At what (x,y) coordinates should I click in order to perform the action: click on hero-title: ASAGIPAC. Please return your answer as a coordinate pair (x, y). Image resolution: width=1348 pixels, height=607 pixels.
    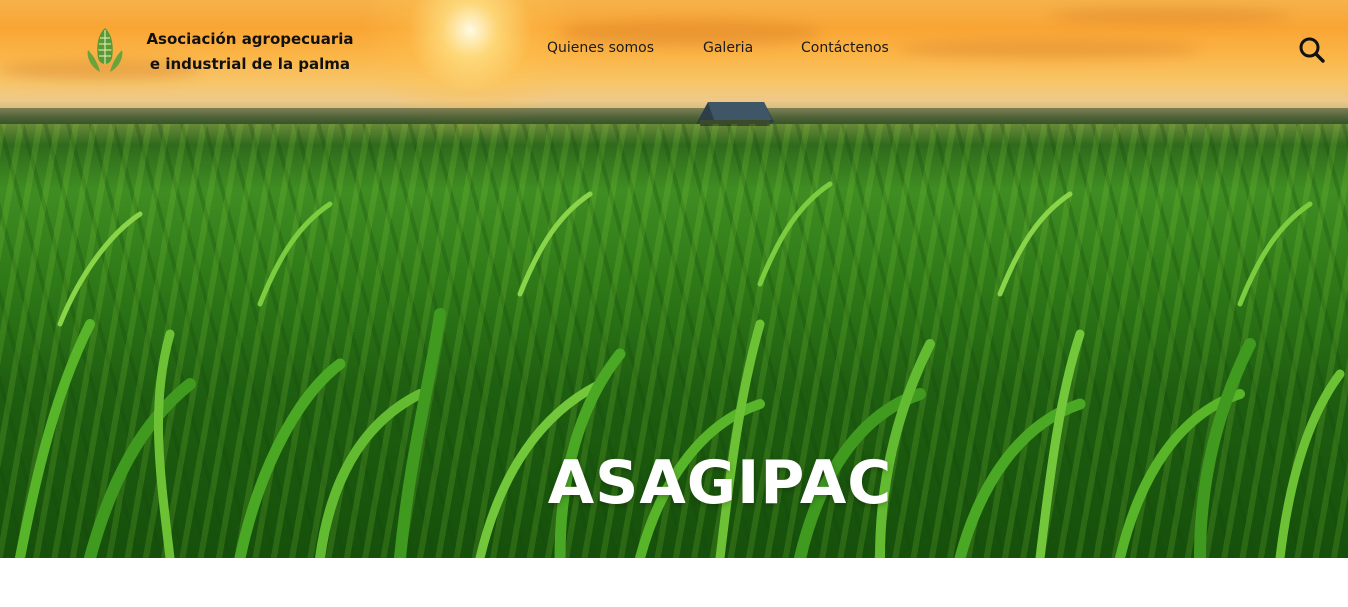
    Looking at the image, I should click on (720, 483).